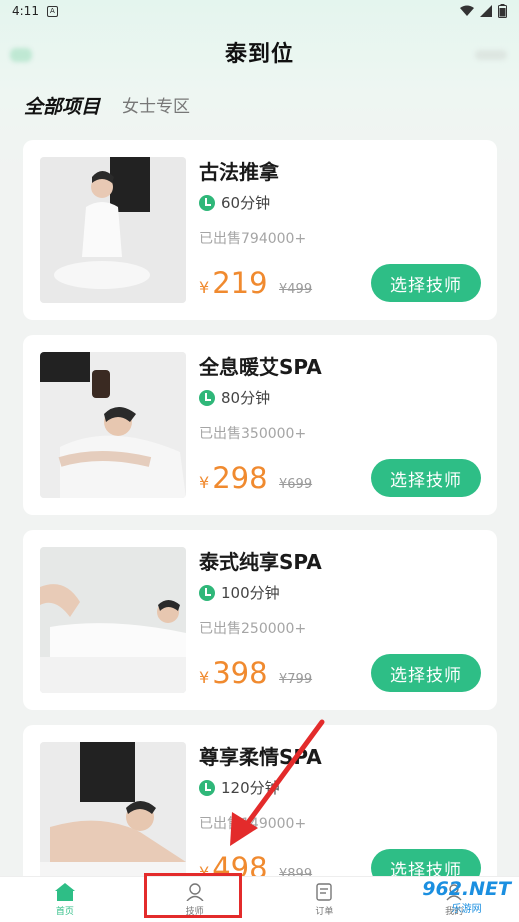 The width and height of the screenshot is (519, 922). I want to click on watermark-brand: 962.NET, so click(466, 889).